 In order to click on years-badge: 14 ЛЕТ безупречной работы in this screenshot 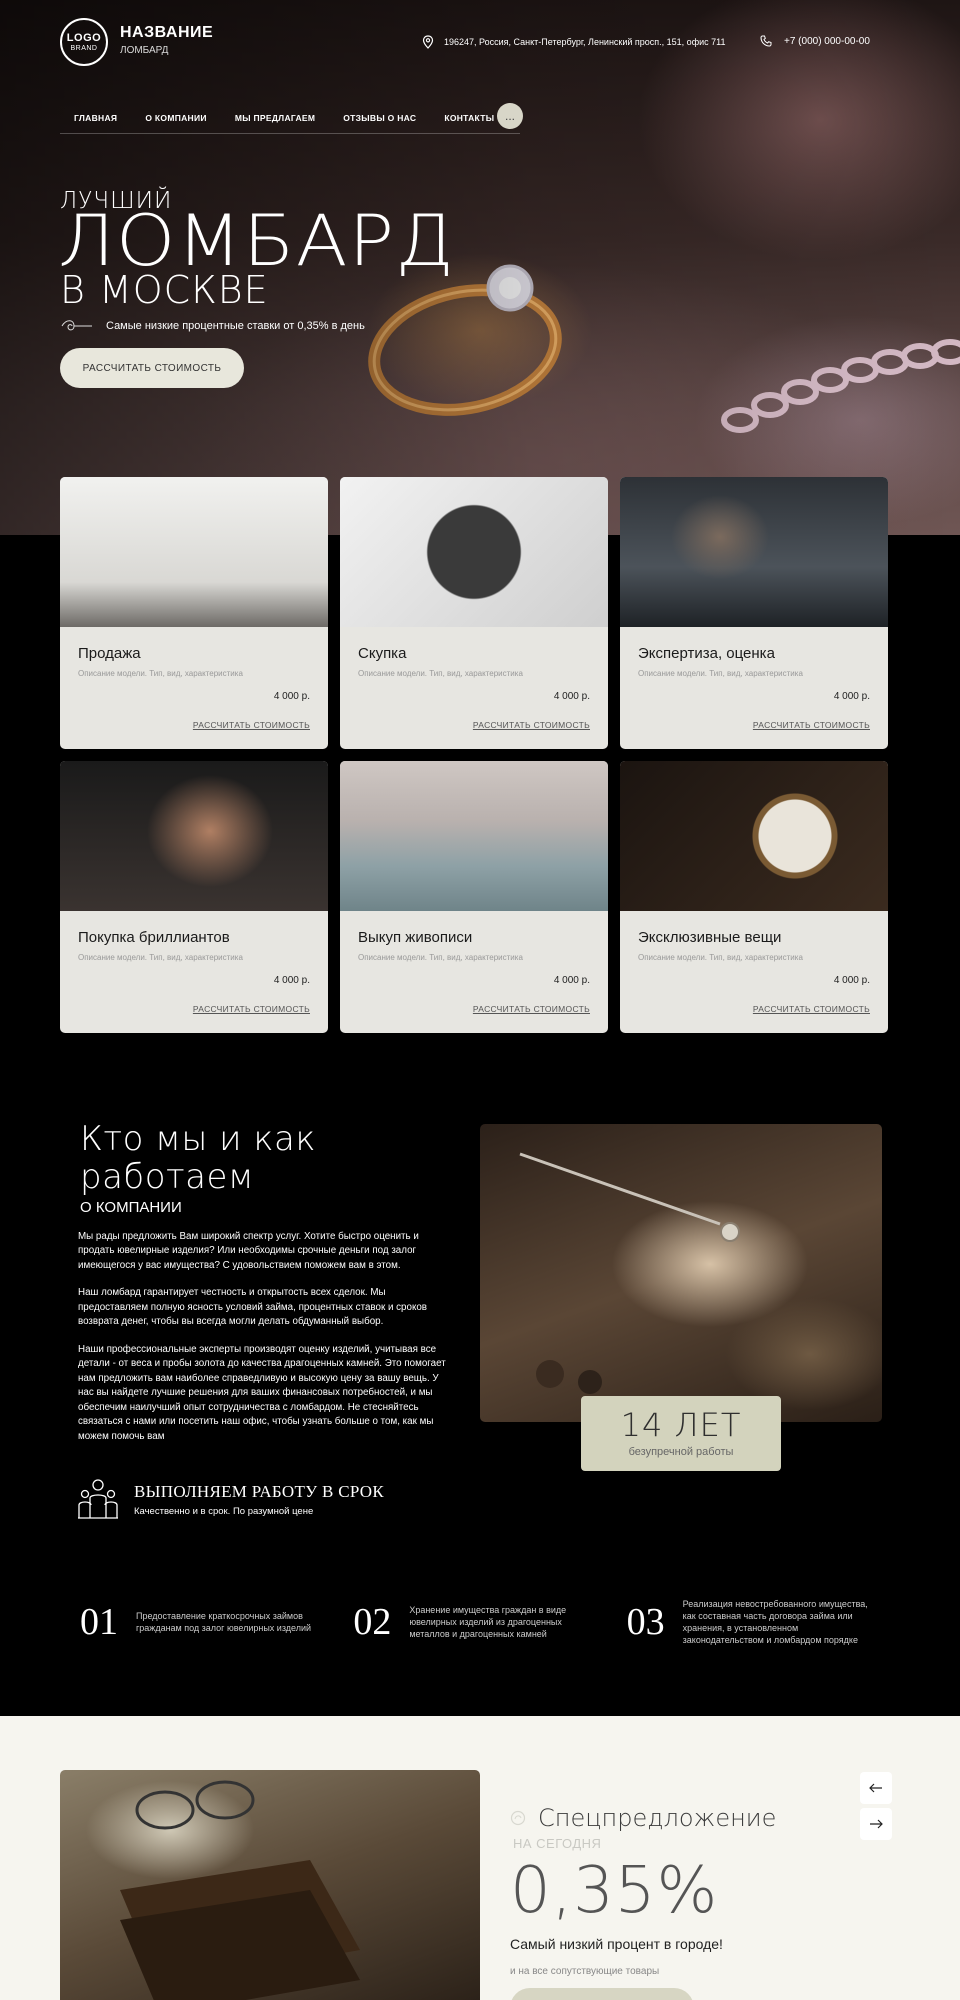, I will do `click(681, 1433)`.